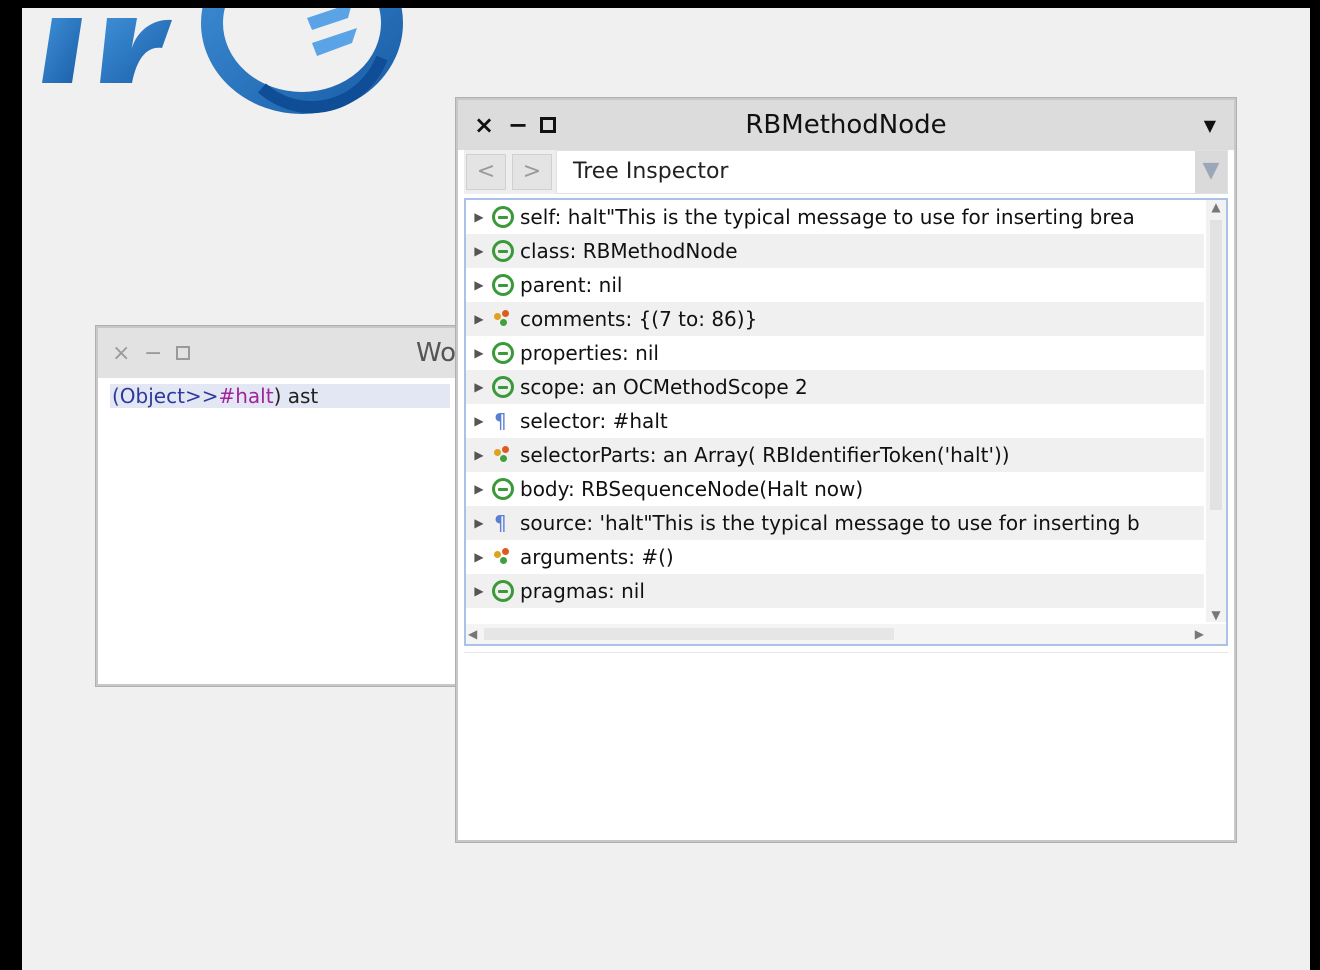 The height and width of the screenshot is (970, 1320). I want to click on inspector-titlebar: RBMethodNode × − ▼, so click(846, 125).